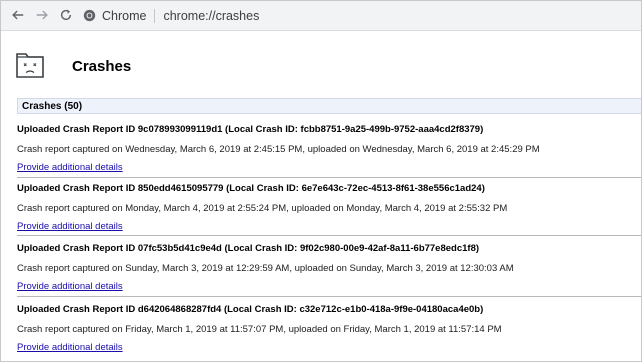 This screenshot has height=362, width=642. What do you see at coordinates (329, 106) in the screenshot?
I see `crash-count-header: Crashes (50)` at bounding box center [329, 106].